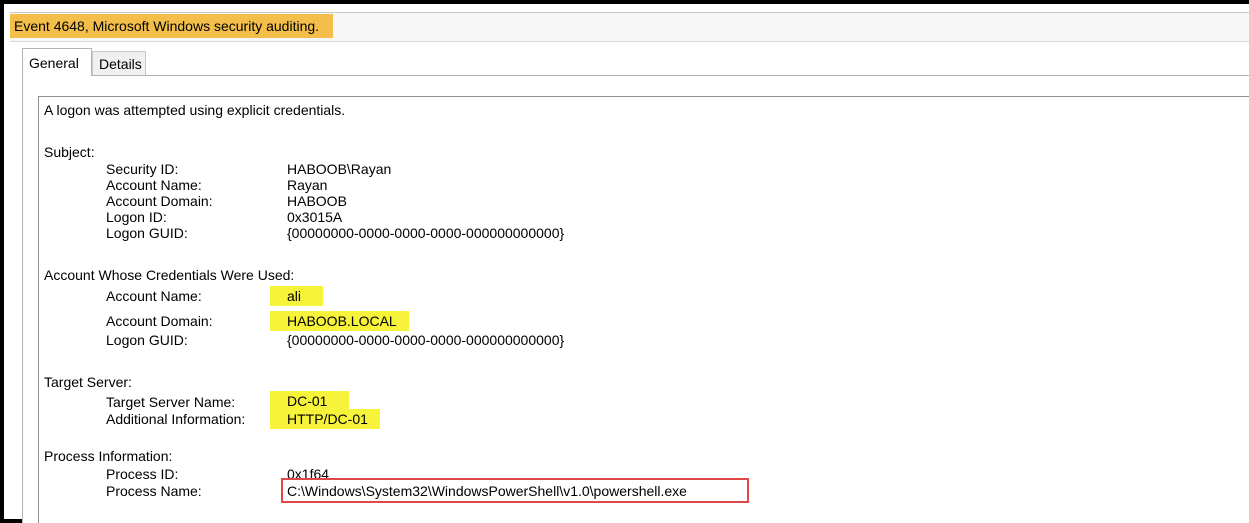 The width and height of the screenshot is (1249, 523). Describe the element at coordinates (297, 296) in the screenshot. I see `highlighted-field-value: ali` at that location.